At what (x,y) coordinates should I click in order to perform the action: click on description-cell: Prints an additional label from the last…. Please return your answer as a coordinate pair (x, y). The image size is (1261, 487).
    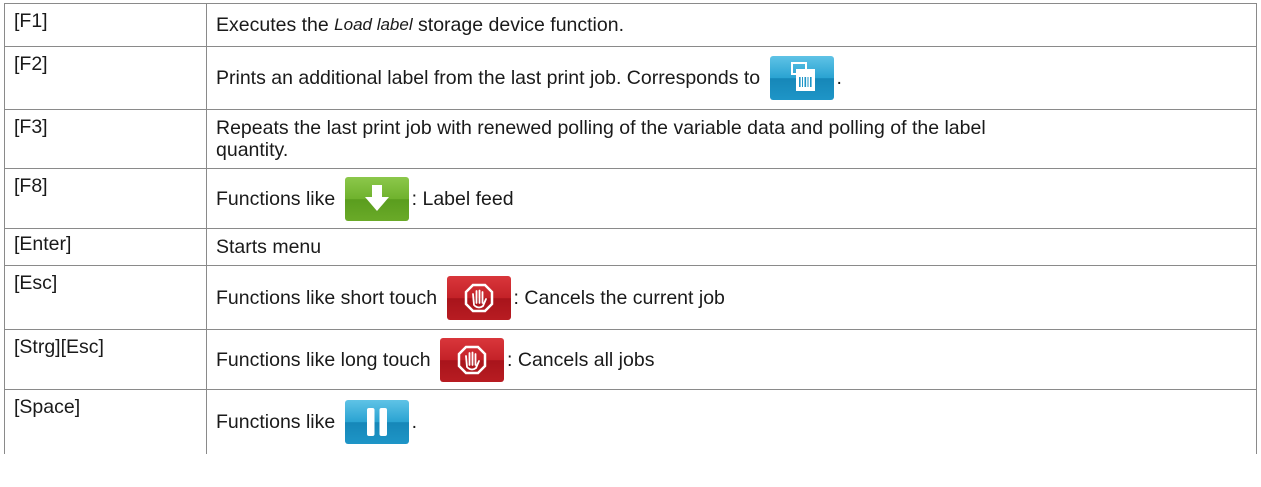
    Looking at the image, I should click on (731, 78).